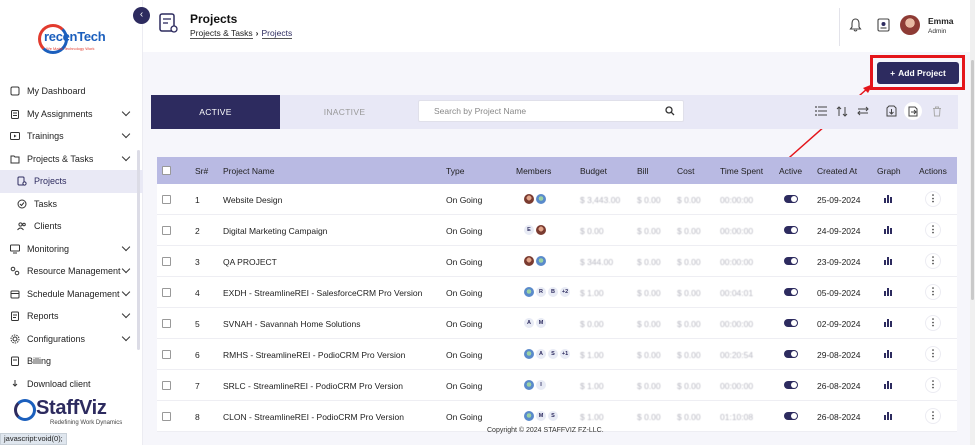  What do you see at coordinates (292, 324) in the screenshot?
I see `project-name-link: SVNAH - Savannah Home Solutions` at bounding box center [292, 324].